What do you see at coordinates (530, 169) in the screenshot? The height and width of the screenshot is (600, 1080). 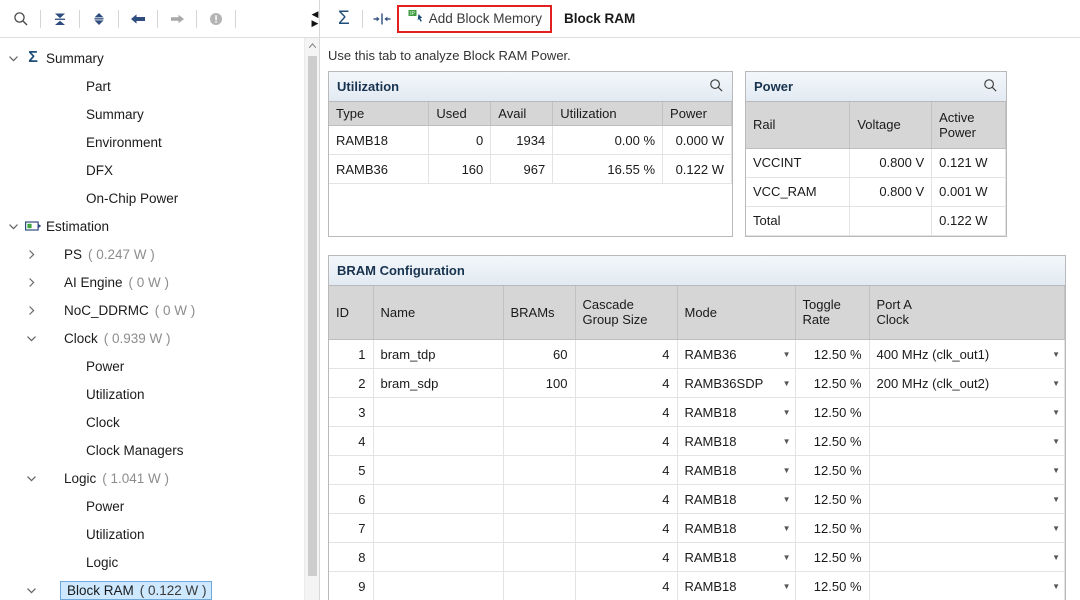 I see `table-row: RAMB36 160 967 16.55 % 0.122 W` at bounding box center [530, 169].